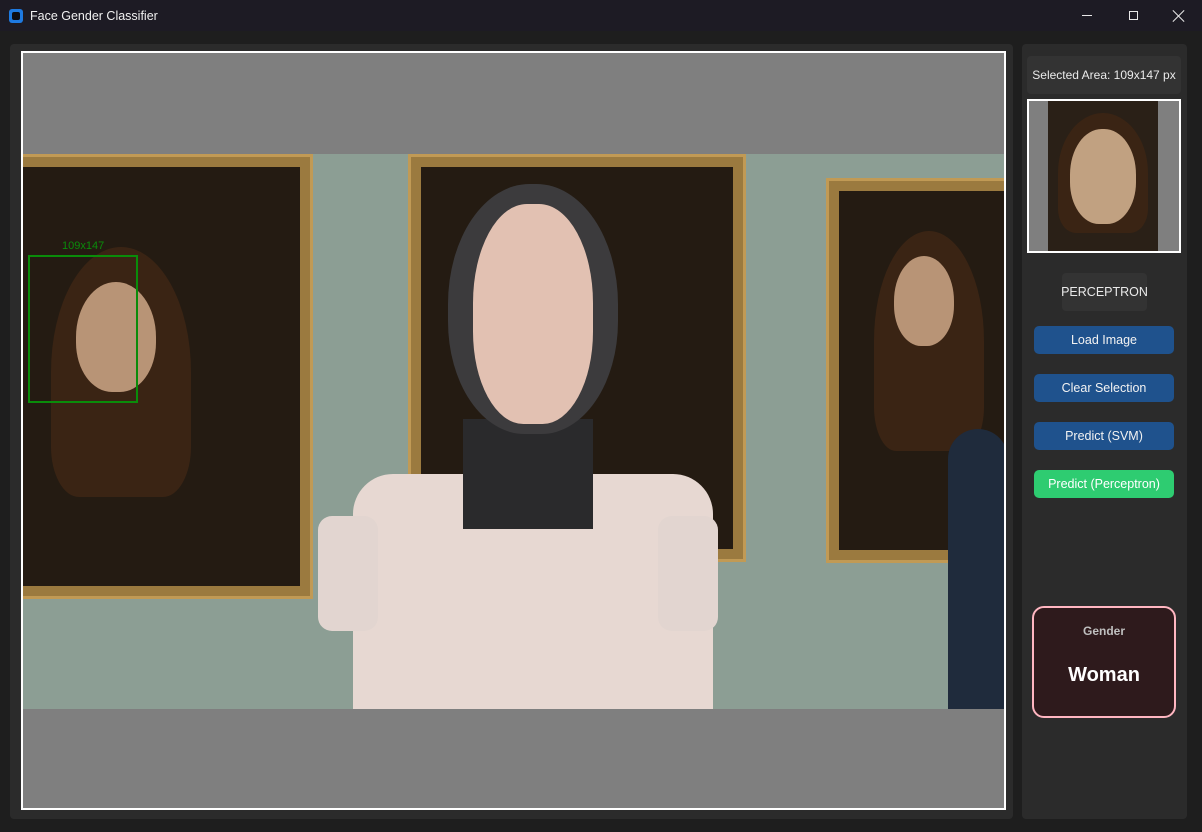  What do you see at coordinates (94, 15) in the screenshot?
I see `window-title: Face Gender Classifier` at bounding box center [94, 15].